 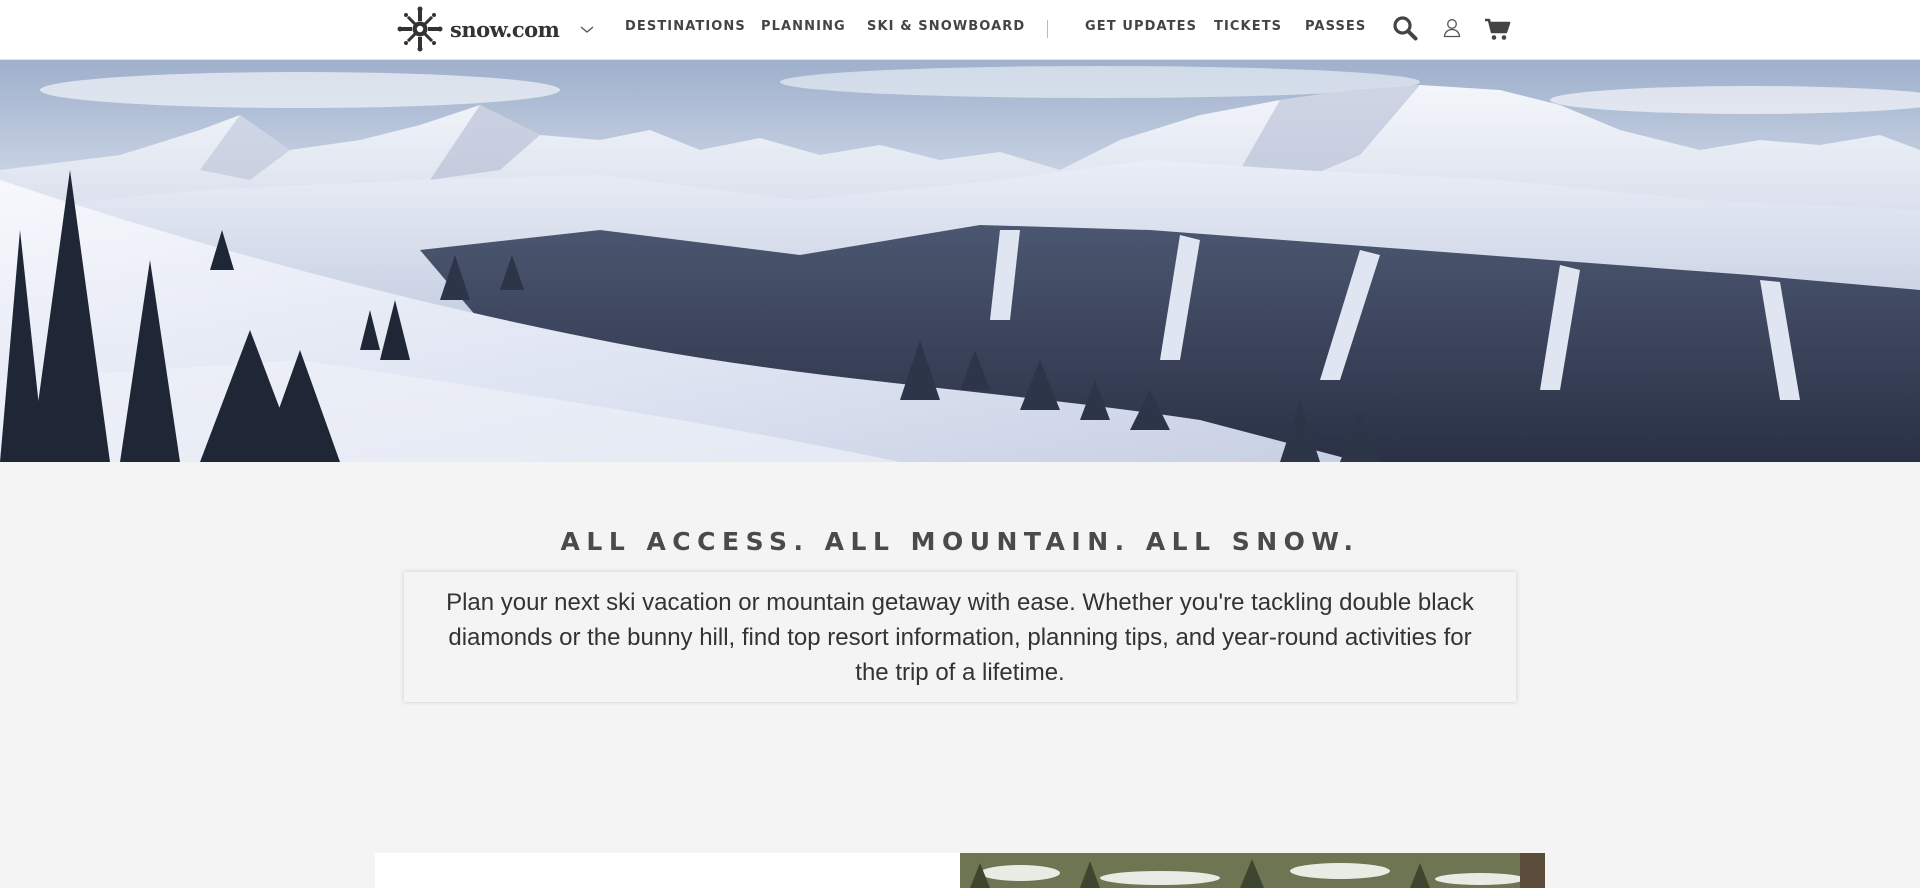 What do you see at coordinates (1405, 28) in the screenshot?
I see `search-icon` at bounding box center [1405, 28].